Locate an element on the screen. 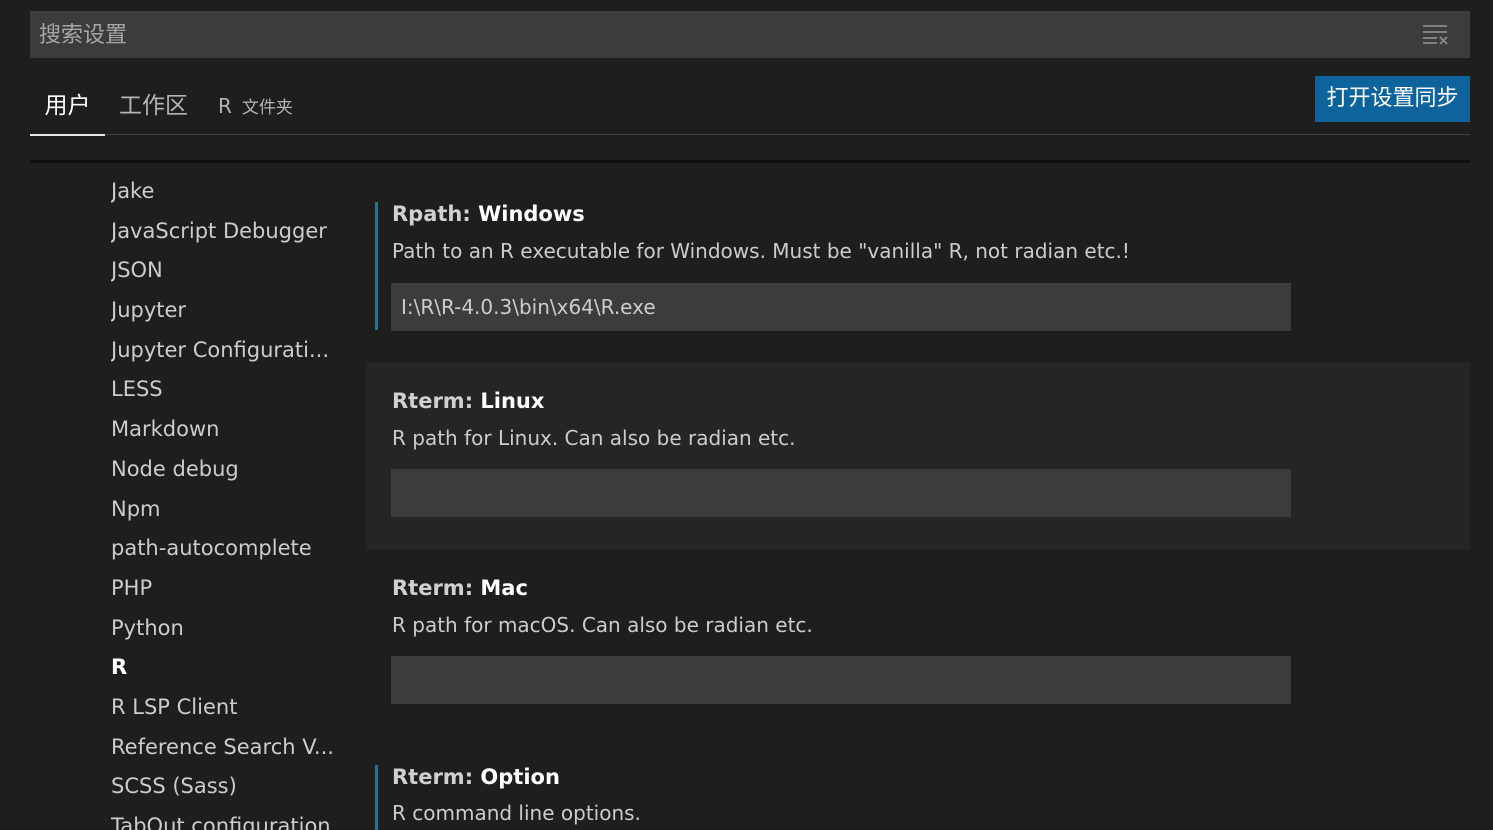  toc-item: JSON is located at coordinates (231, 271).